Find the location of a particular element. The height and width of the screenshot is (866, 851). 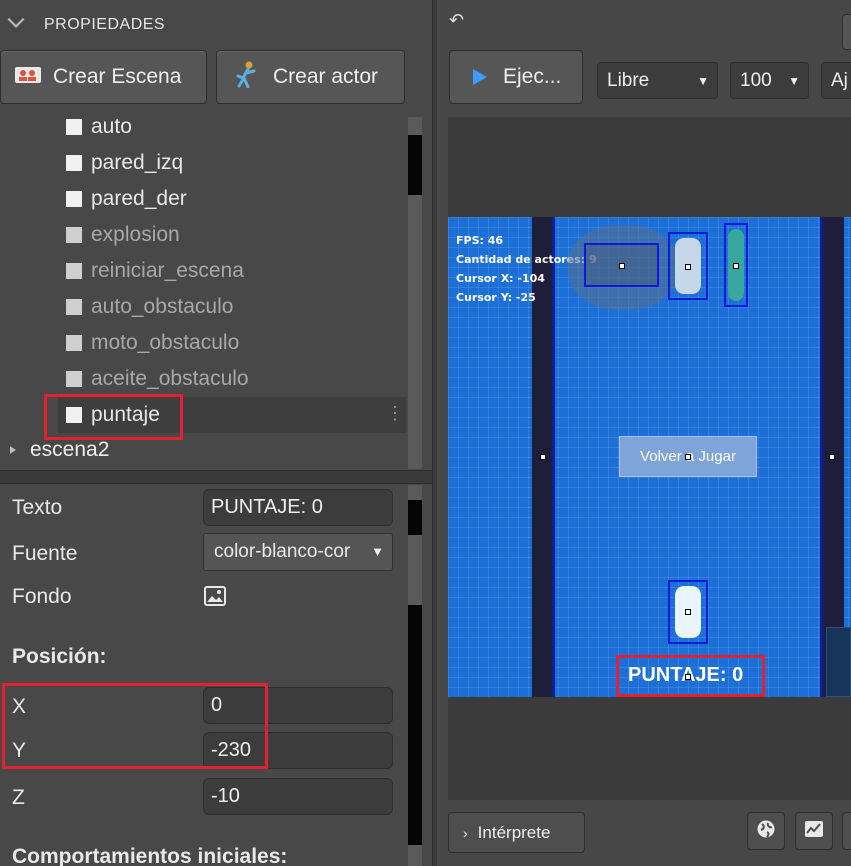

tree-item-pared-izq: pared_izq is located at coordinates (124, 163).